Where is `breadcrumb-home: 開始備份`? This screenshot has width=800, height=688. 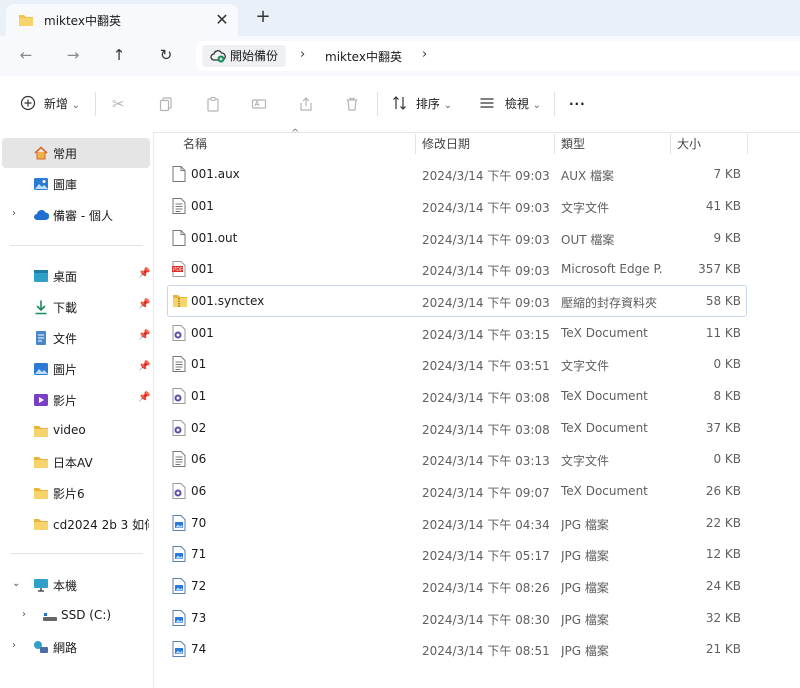 breadcrumb-home: 開始備份 is located at coordinates (244, 56).